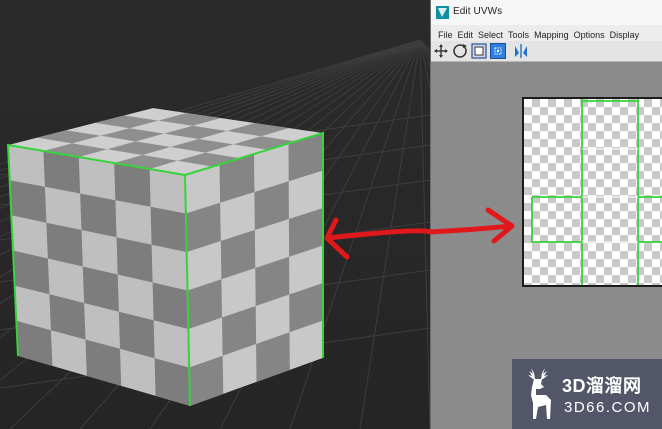 This screenshot has width=662, height=429. What do you see at coordinates (546, 12) in the screenshot?
I see `window-titlebar: Edit UVWs` at bounding box center [546, 12].